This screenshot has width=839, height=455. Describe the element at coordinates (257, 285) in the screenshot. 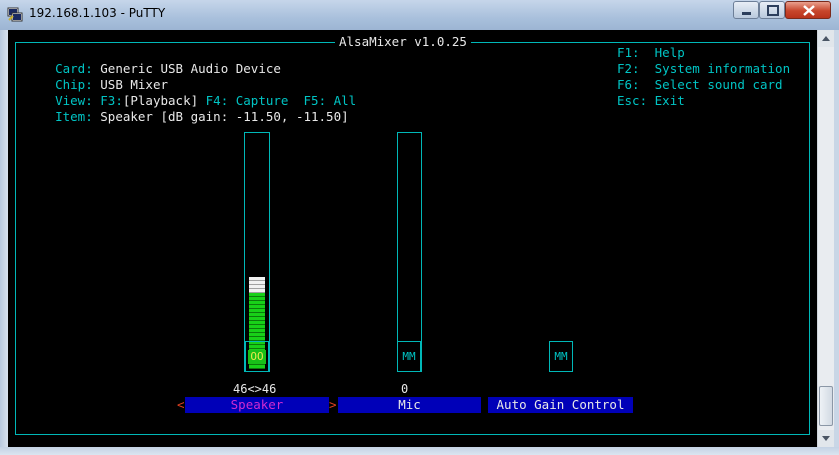

I see `speaker-level-peak` at that location.